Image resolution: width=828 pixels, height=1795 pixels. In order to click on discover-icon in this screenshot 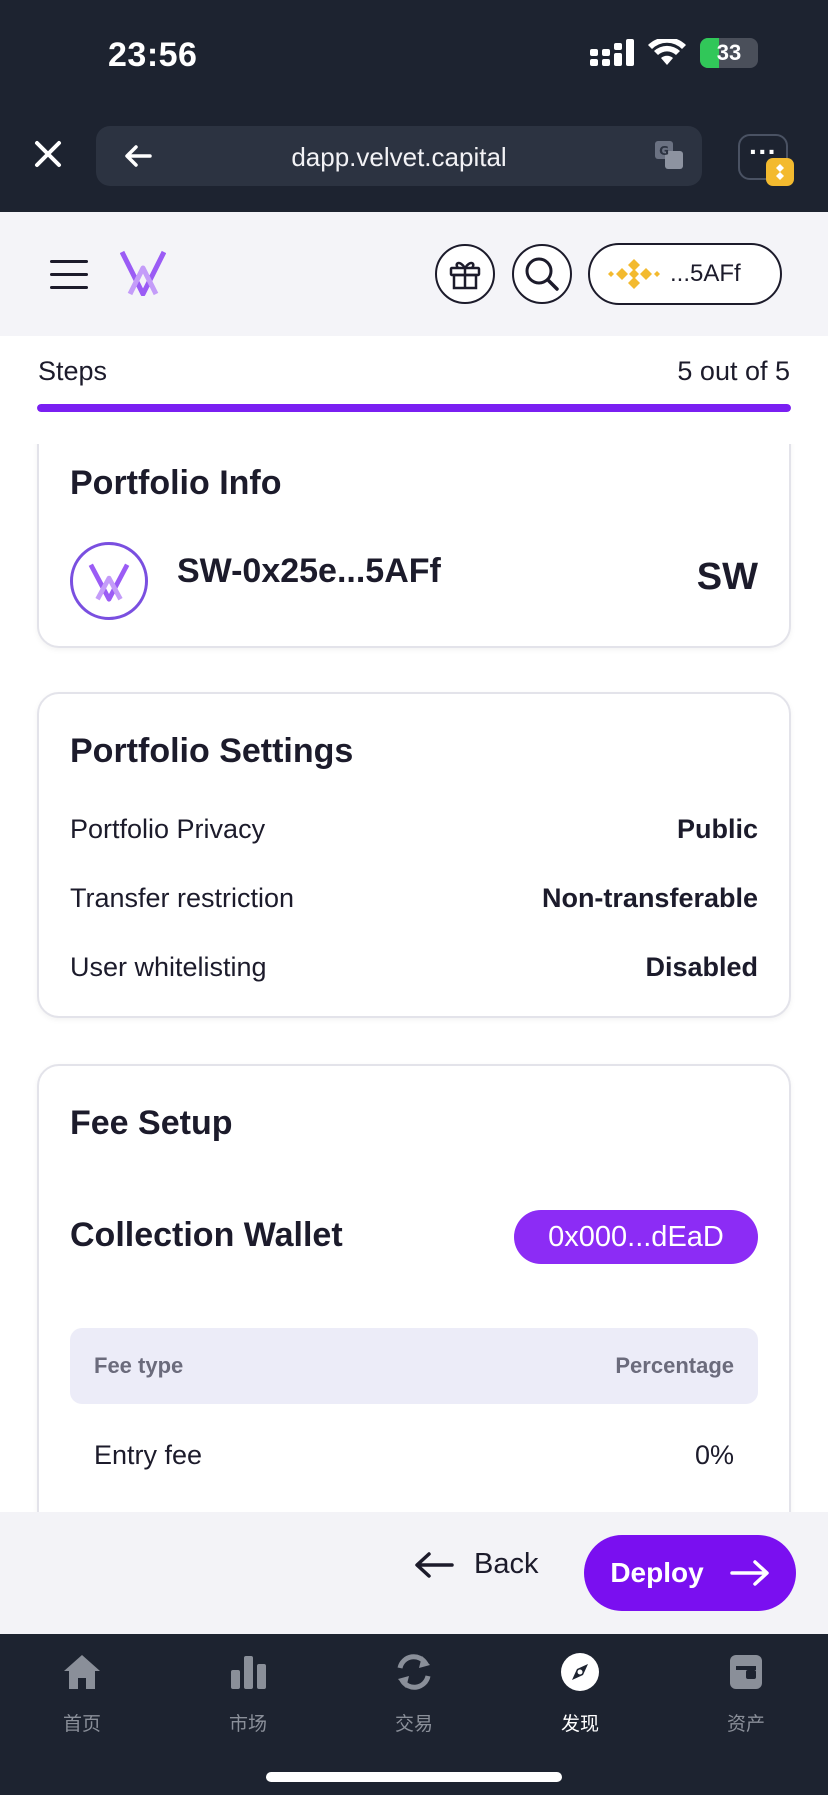, I will do `click(580, 1672)`.